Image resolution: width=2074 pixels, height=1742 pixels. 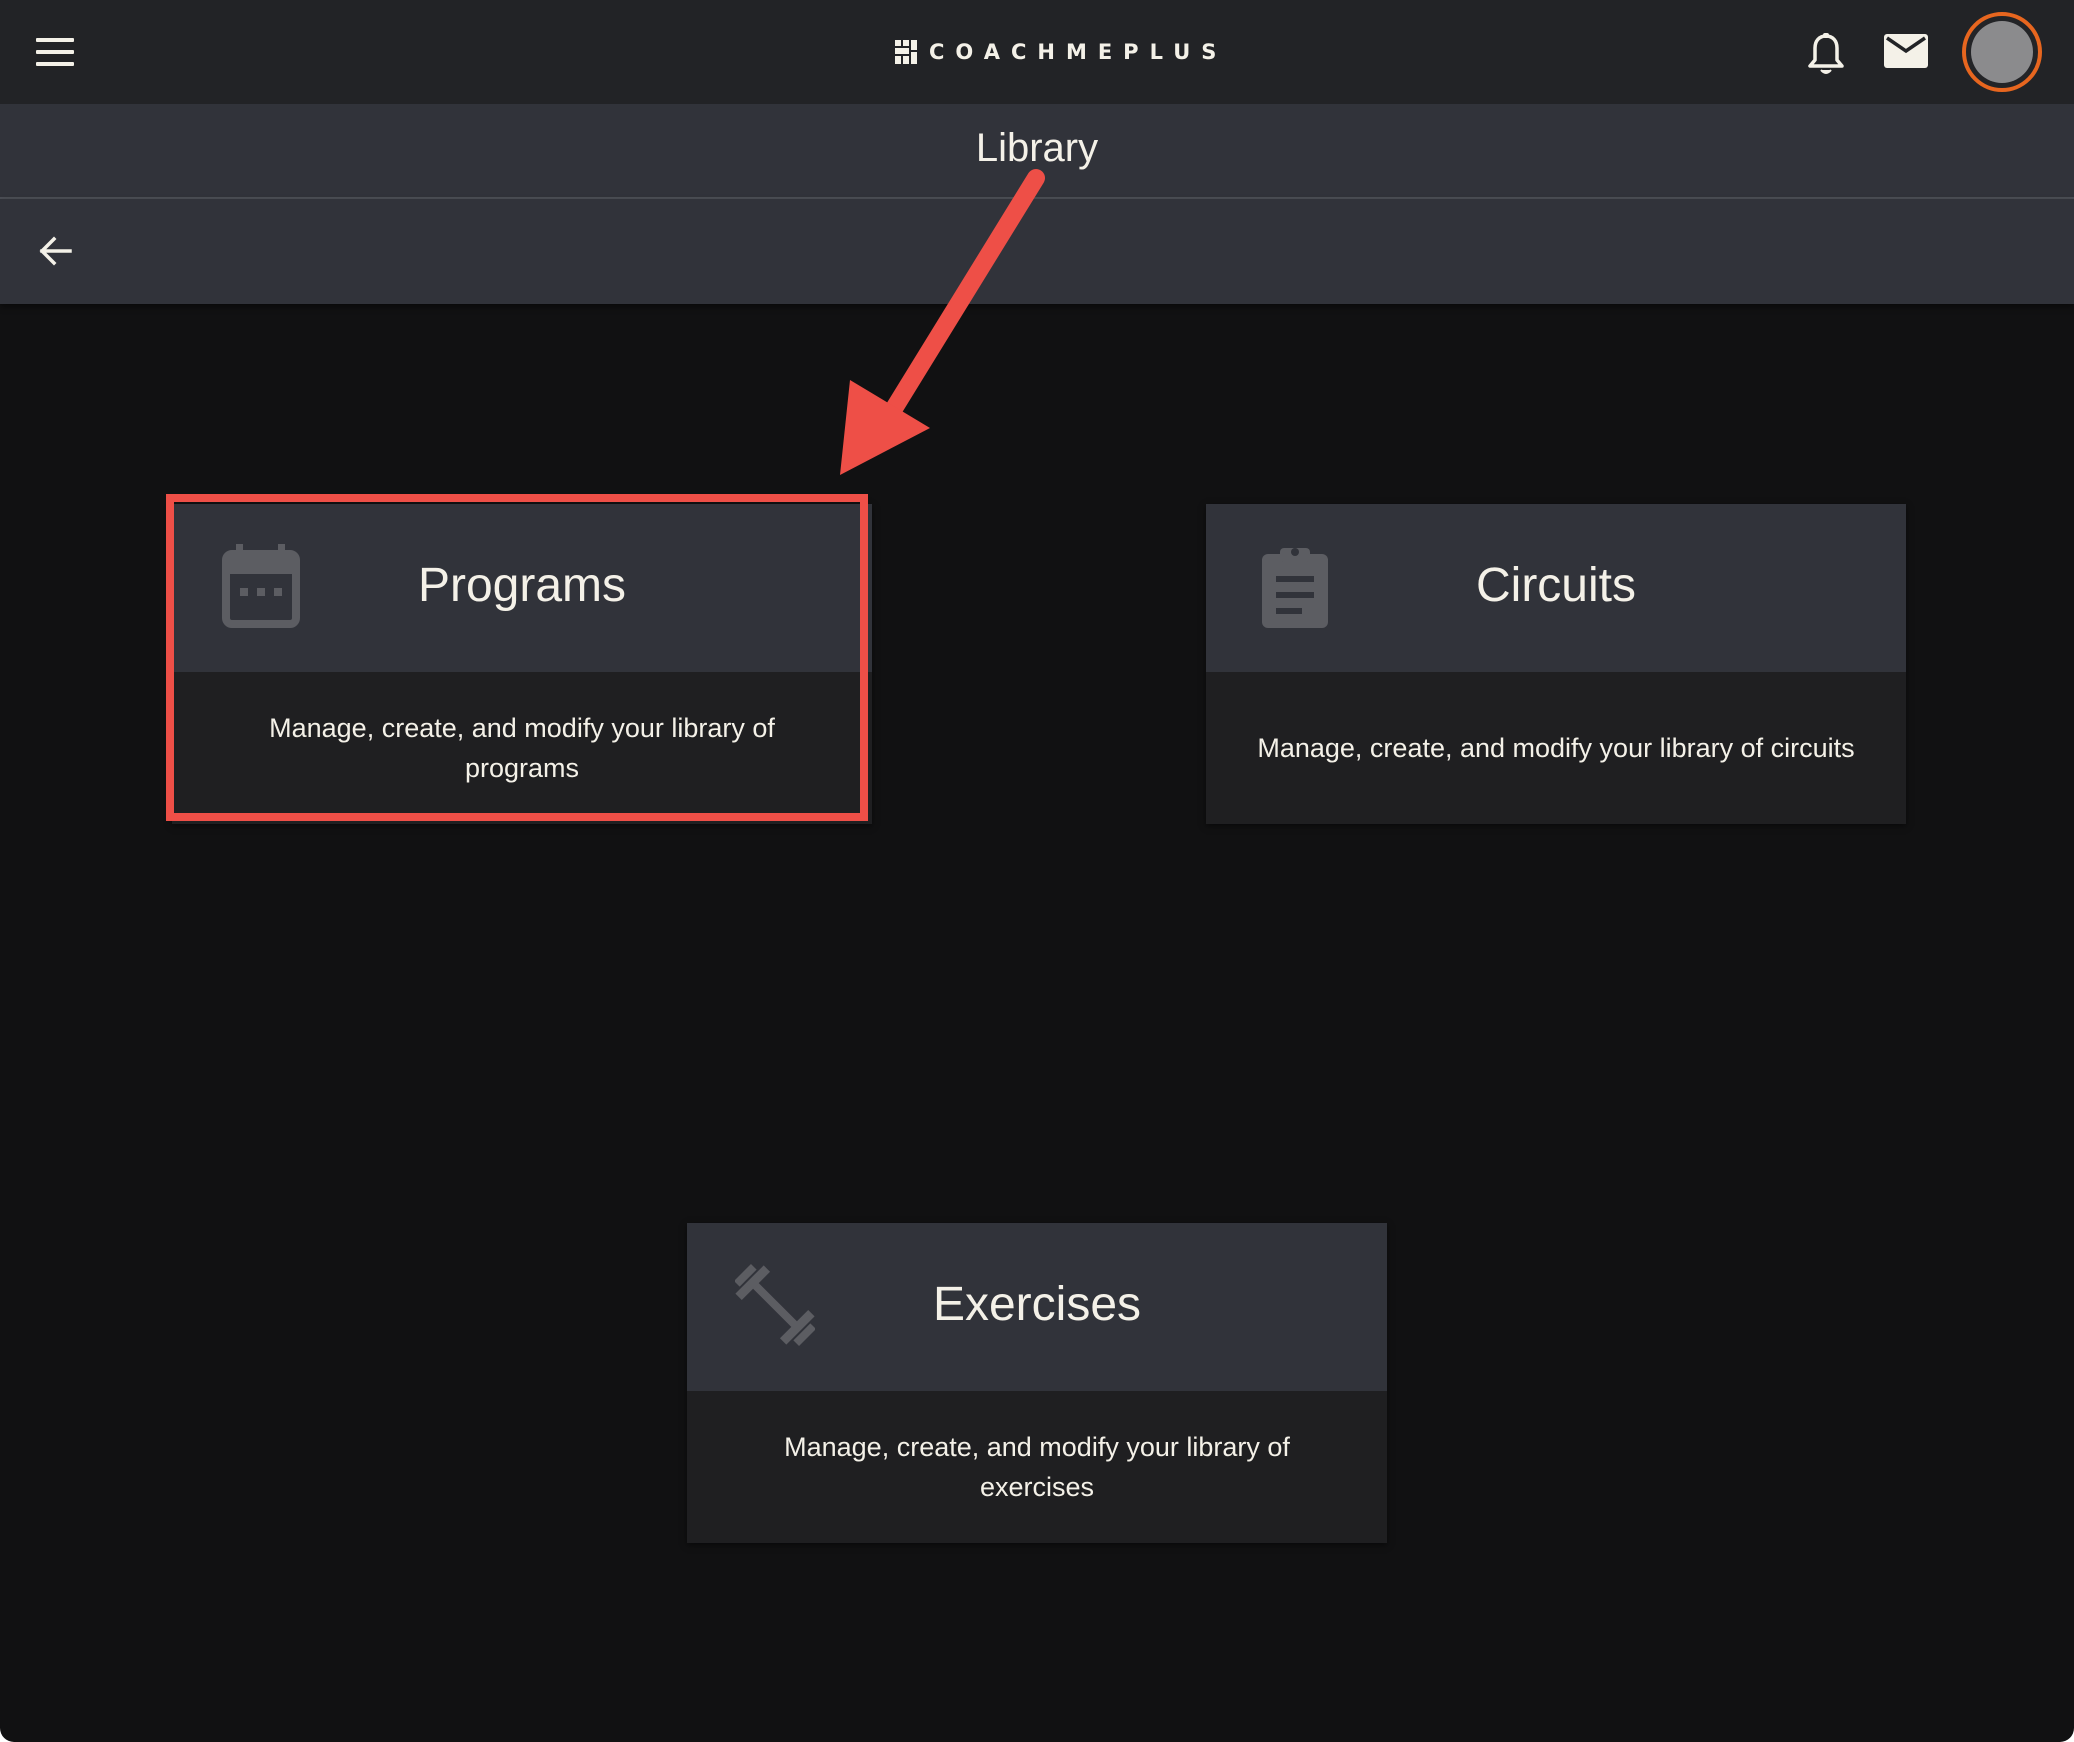 What do you see at coordinates (1826, 54) in the screenshot?
I see `bell-icon` at bounding box center [1826, 54].